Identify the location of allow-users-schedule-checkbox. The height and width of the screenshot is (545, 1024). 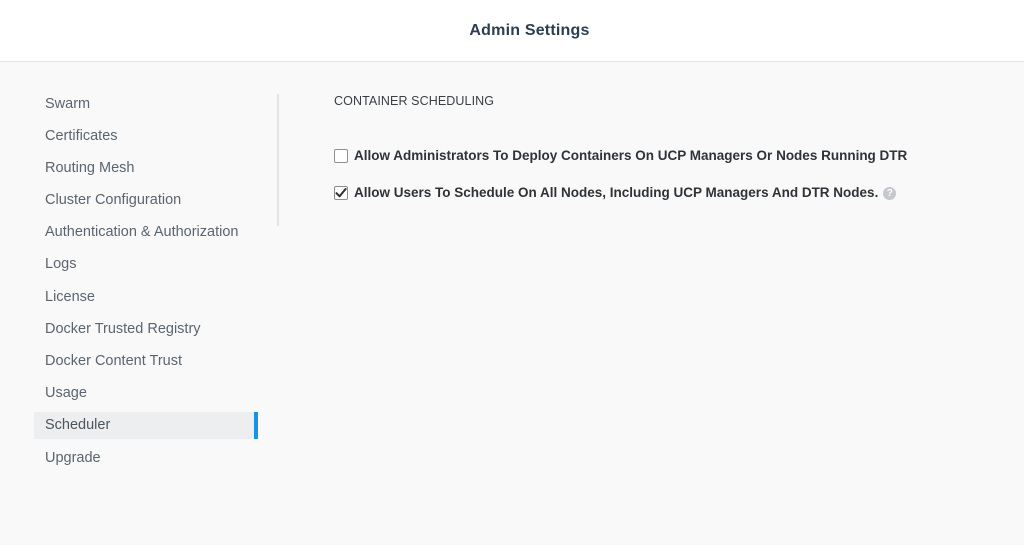
(341, 192).